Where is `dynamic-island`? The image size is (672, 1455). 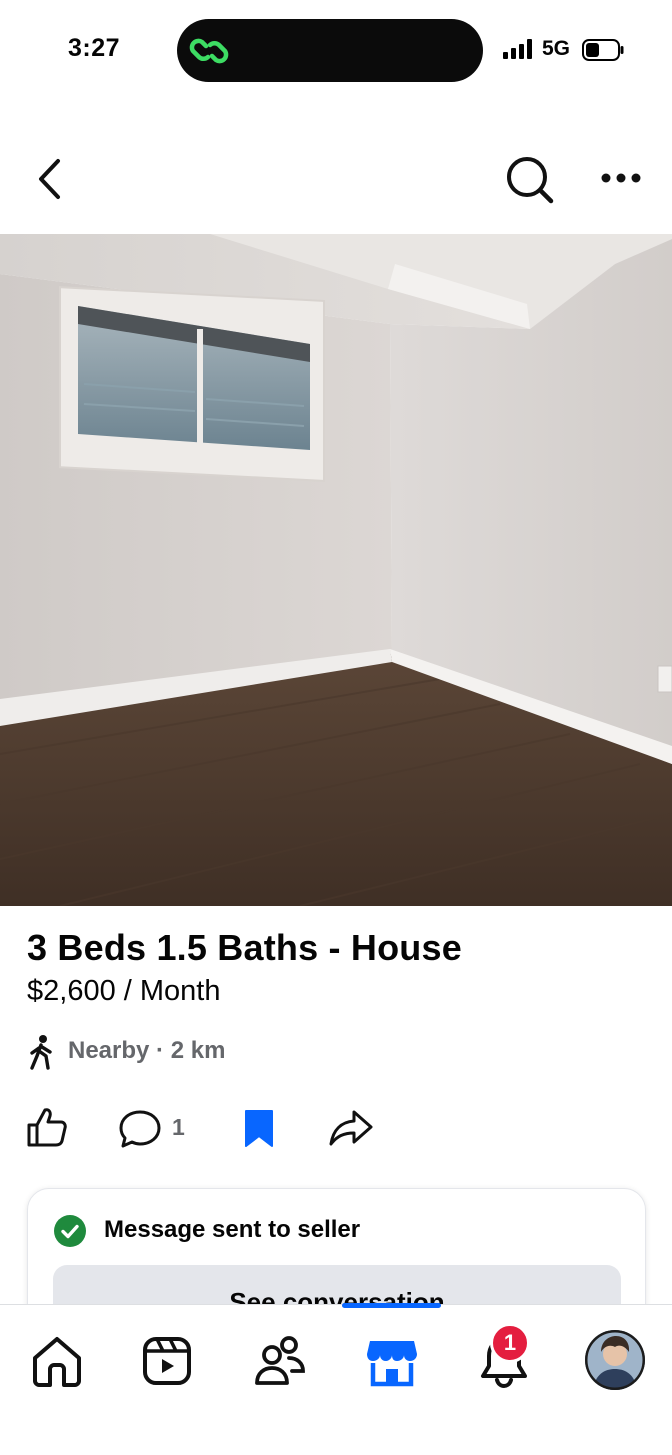
dynamic-island is located at coordinates (330, 50).